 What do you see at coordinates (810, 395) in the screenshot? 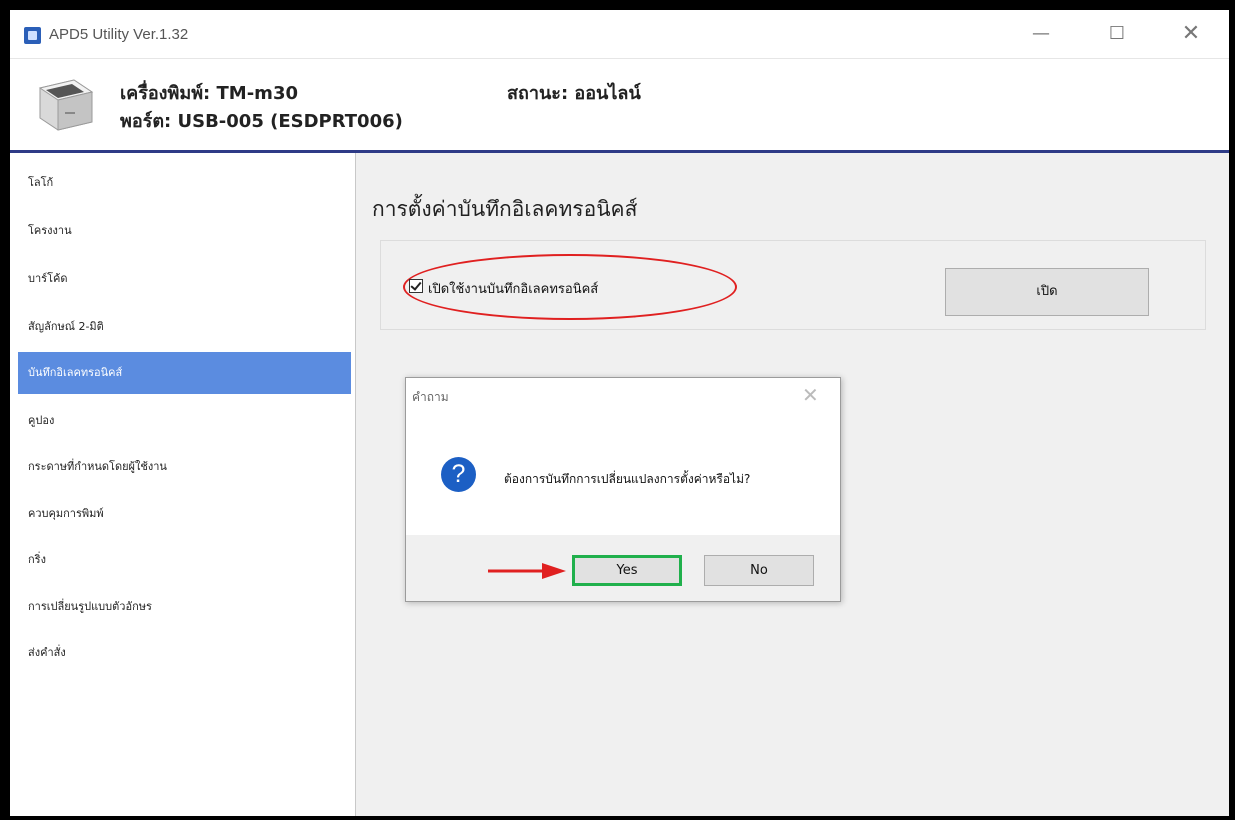
I see `dialog-close-icon: ✕` at bounding box center [810, 395].